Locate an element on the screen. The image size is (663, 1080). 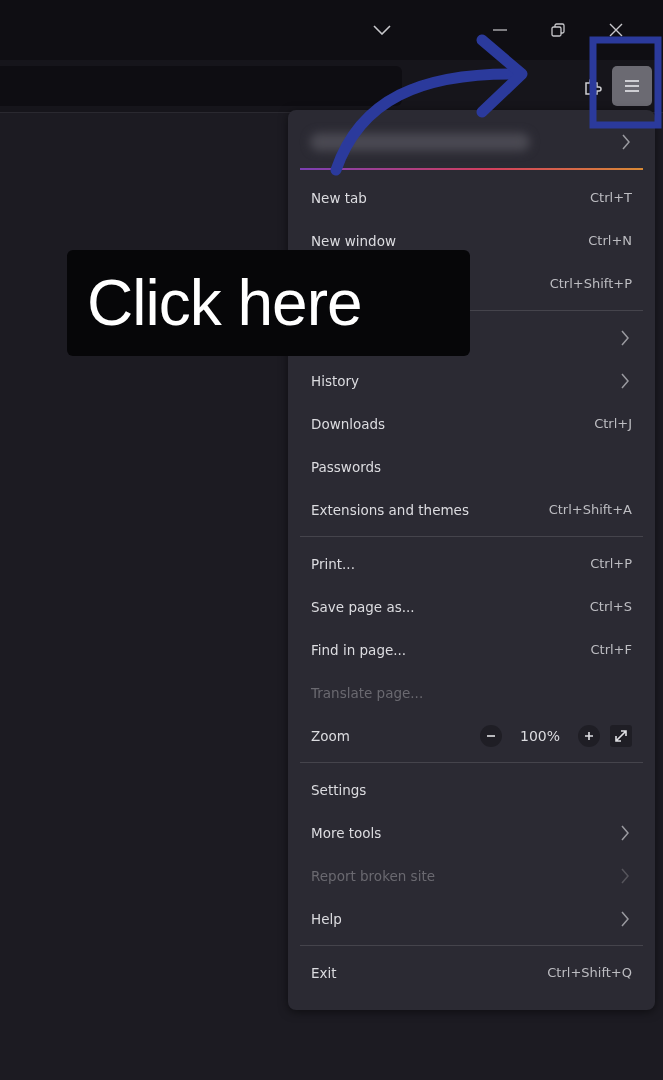
zoom-label: Zoom is located at coordinates (330, 735).